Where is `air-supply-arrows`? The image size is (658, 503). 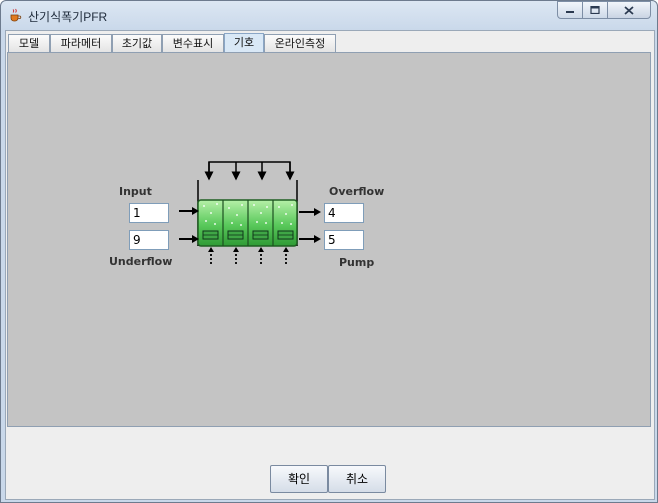 air-supply-arrows is located at coordinates (248, 257).